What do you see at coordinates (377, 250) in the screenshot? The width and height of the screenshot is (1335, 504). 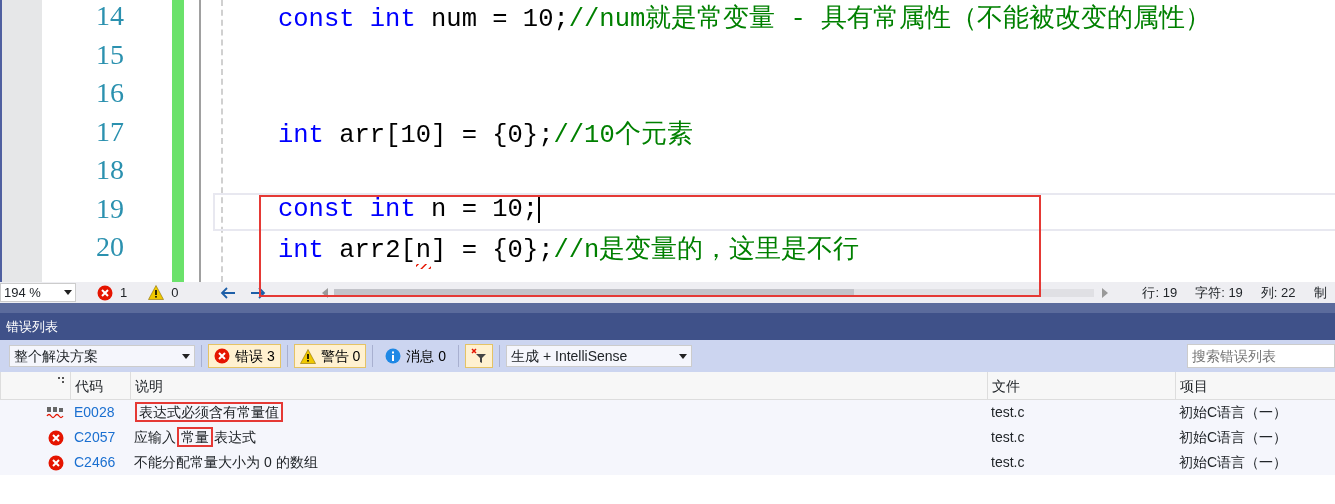 I see `code-text: arr2[` at bounding box center [377, 250].